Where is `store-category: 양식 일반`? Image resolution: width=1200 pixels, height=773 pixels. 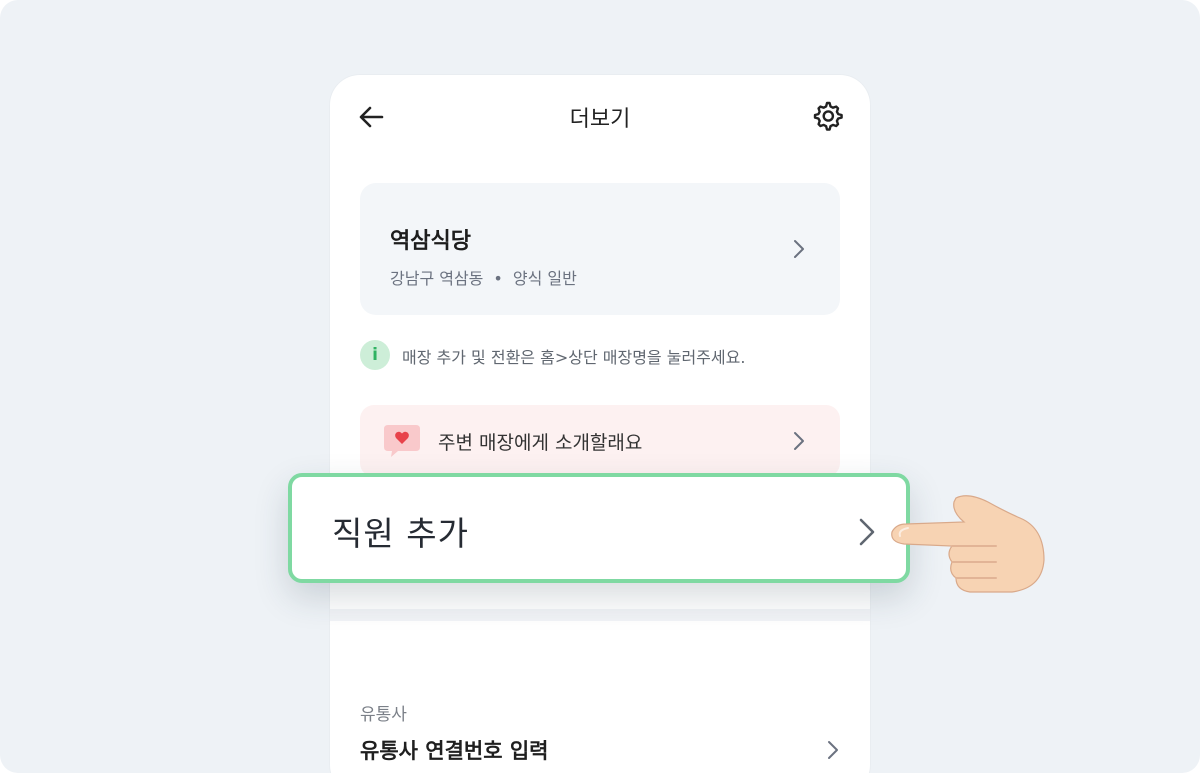 store-category: 양식 일반 is located at coordinates (544, 278).